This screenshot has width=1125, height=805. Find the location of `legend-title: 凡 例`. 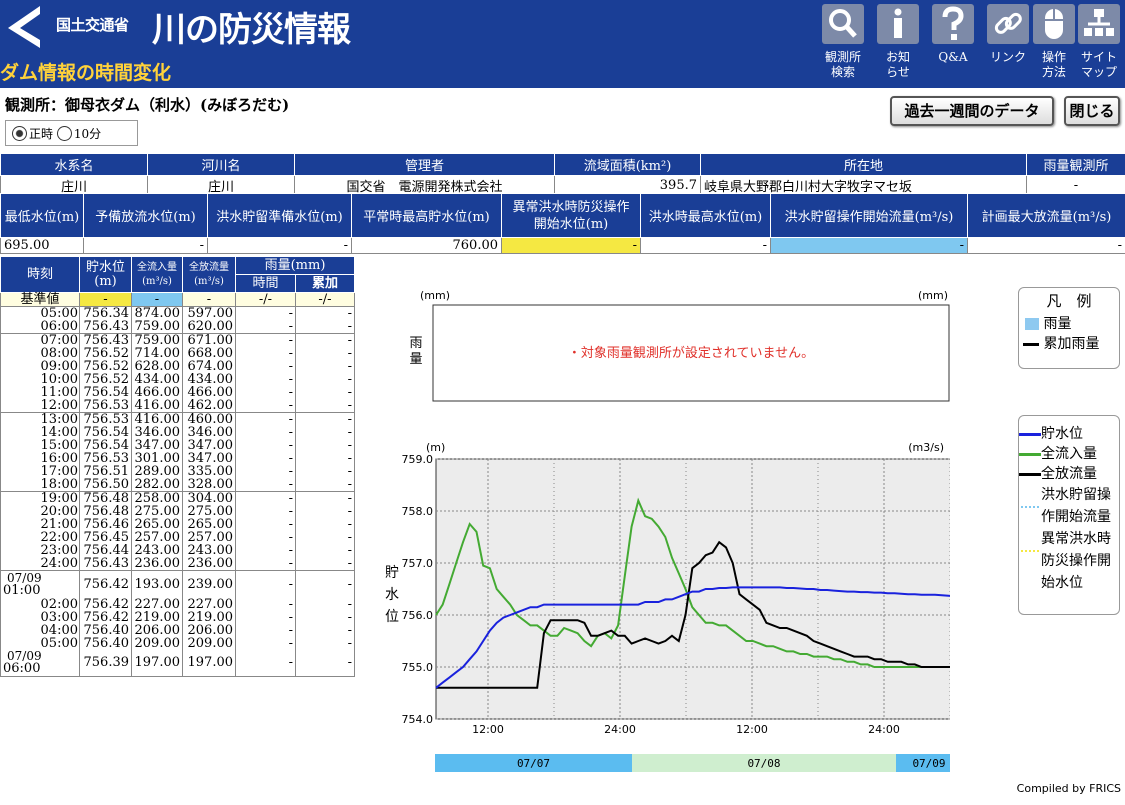

legend-title: 凡 例 is located at coordinates (1069, 301).